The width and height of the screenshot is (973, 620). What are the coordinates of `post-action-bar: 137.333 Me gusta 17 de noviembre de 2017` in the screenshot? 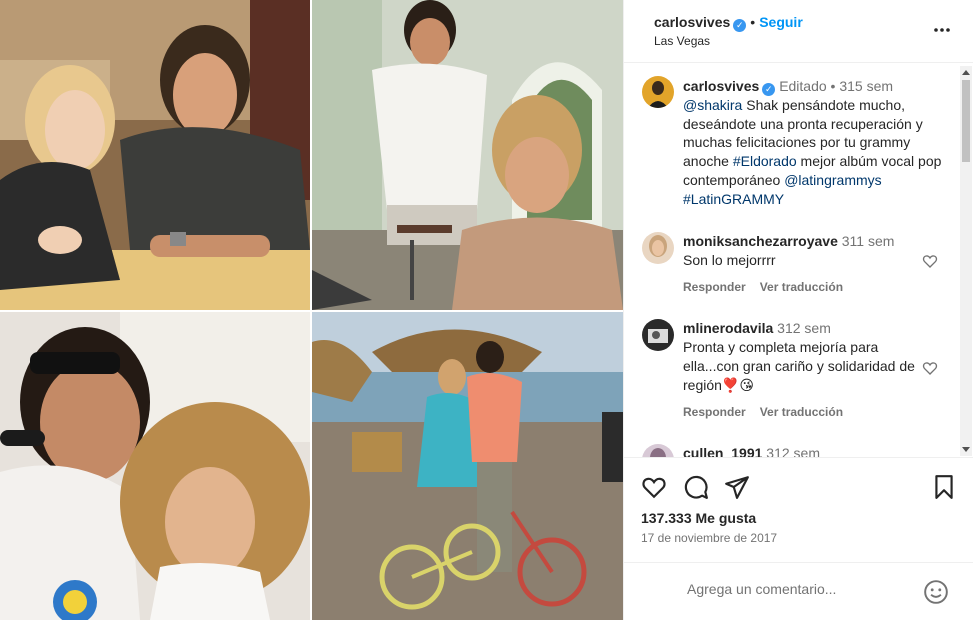 It's located at (798, 509).